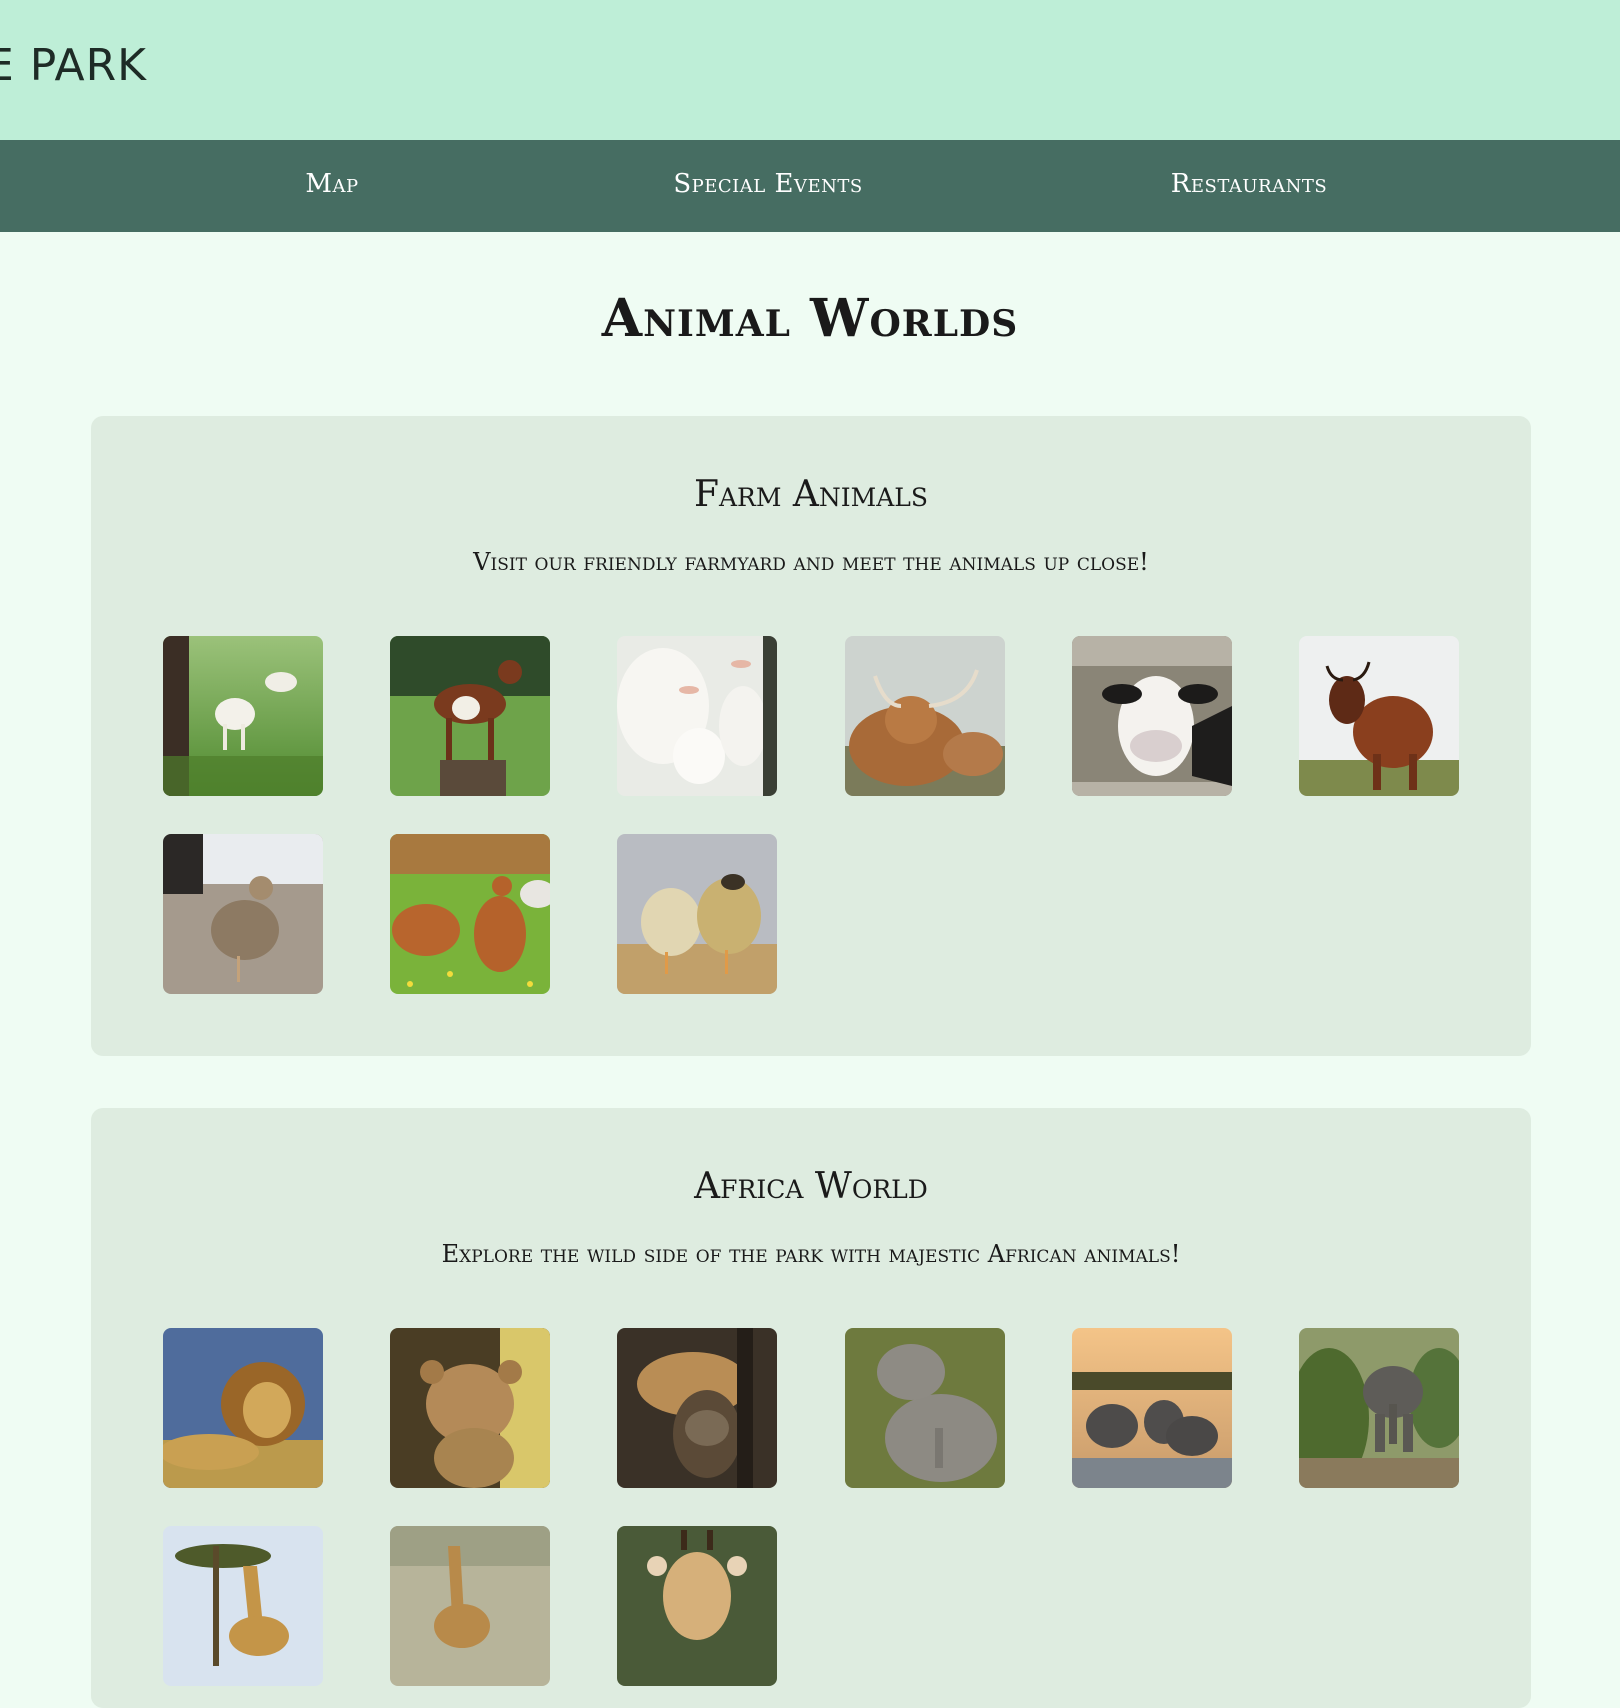 The height and width of the screenshot is (1708, 1620). I want to click on cow-behind-fence-photo, so click(1152, 716).